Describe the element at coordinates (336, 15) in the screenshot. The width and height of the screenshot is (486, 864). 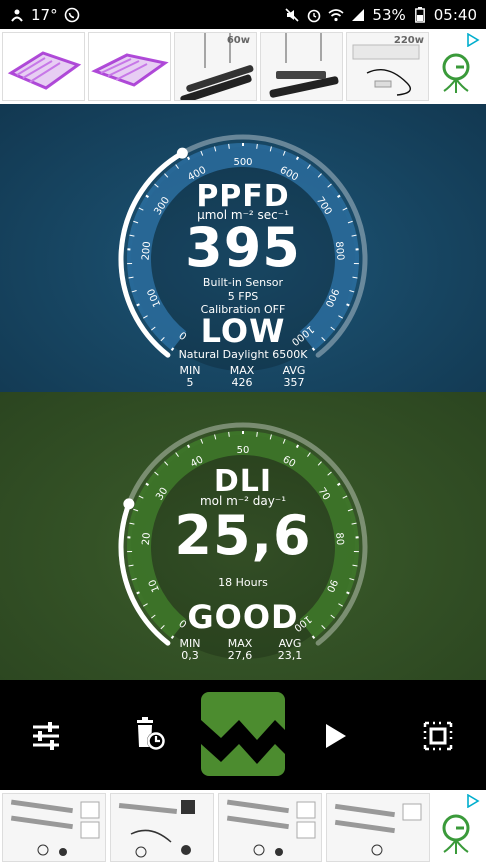
I see `wifi-icon` at that location.